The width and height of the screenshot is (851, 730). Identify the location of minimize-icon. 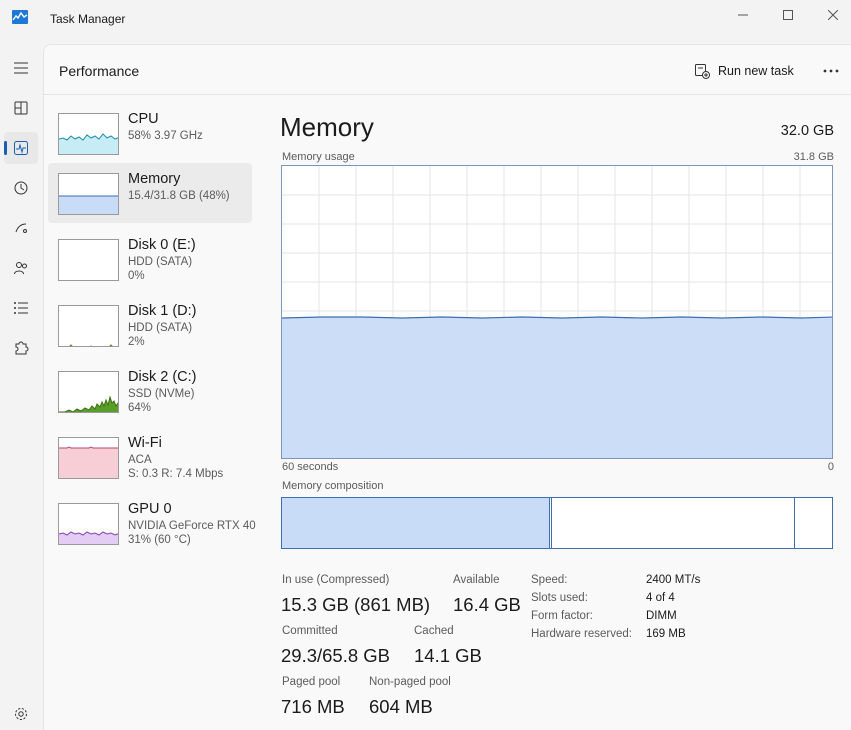
(743, 15).